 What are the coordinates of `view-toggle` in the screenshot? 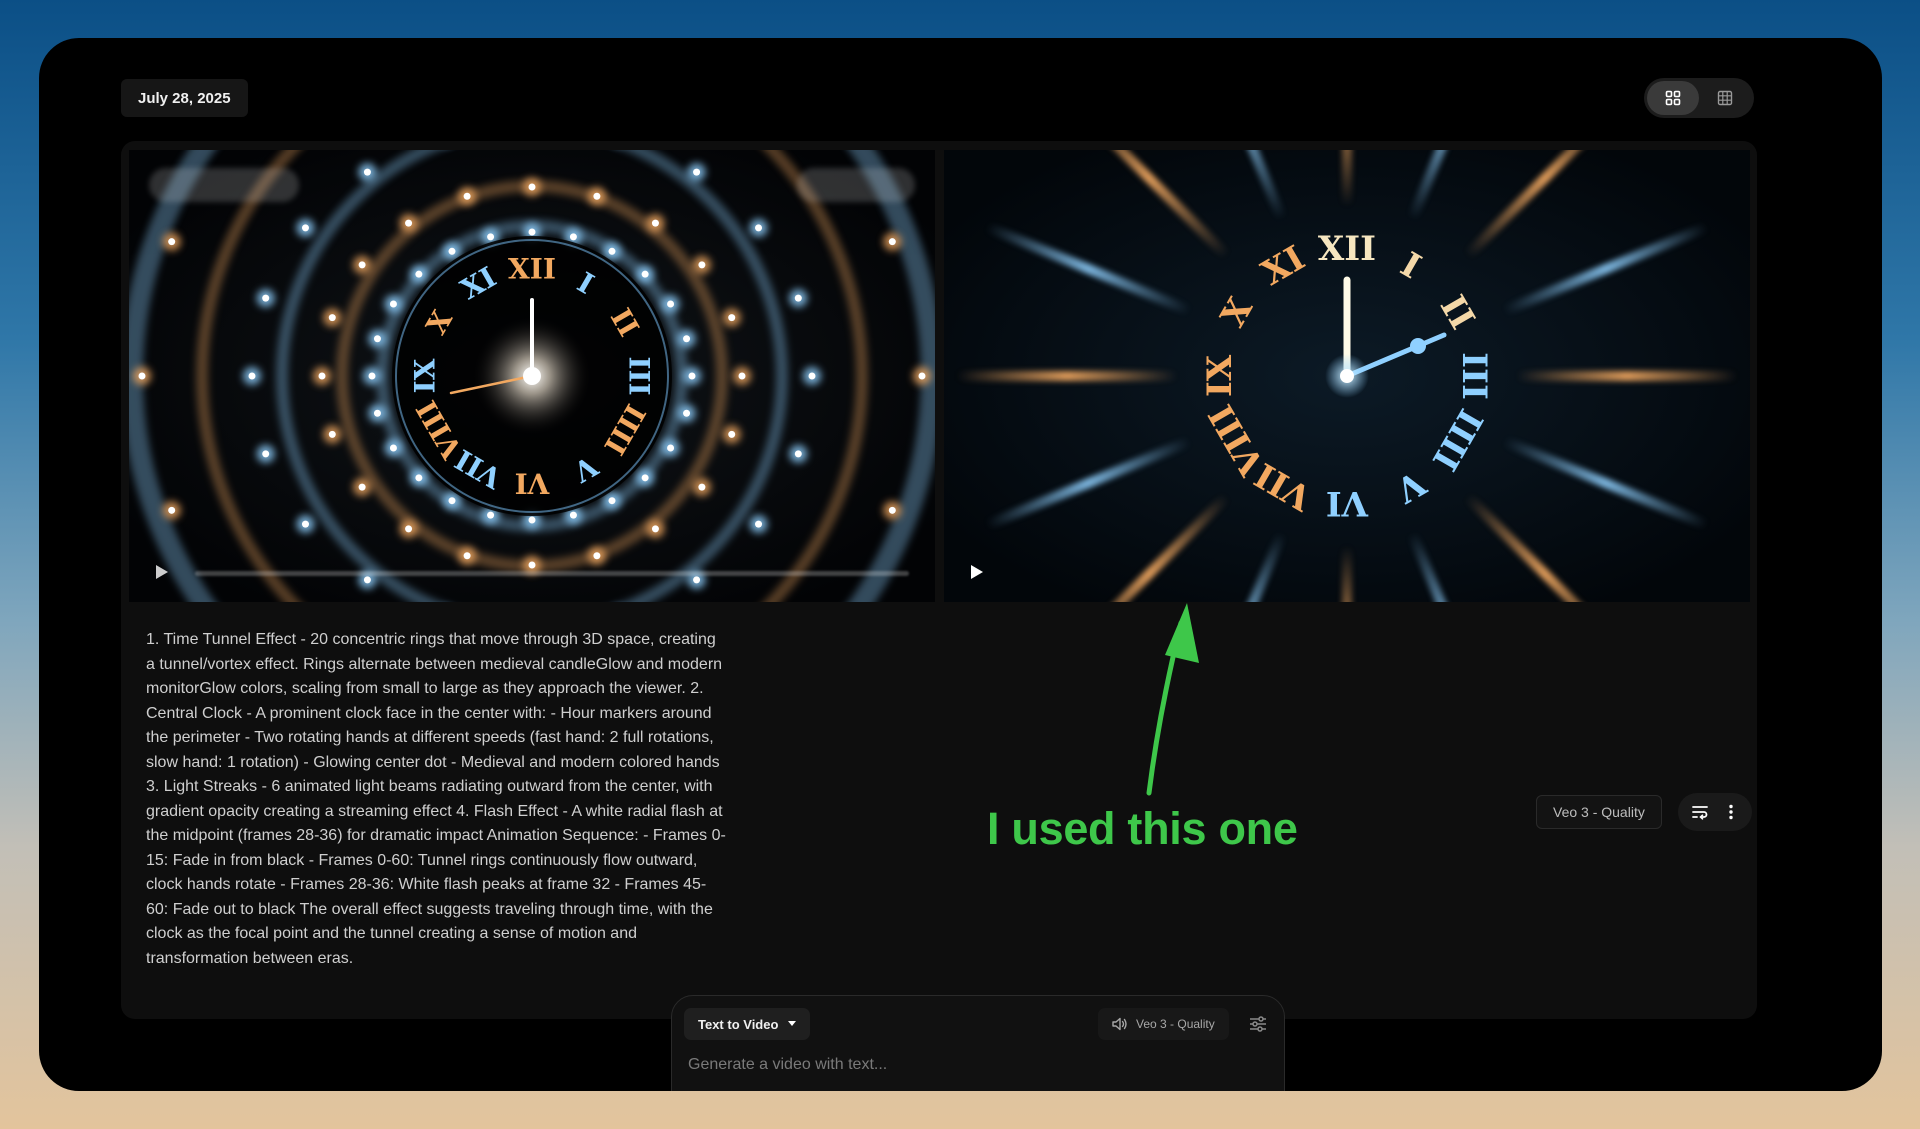 It's located at (1699, 98).